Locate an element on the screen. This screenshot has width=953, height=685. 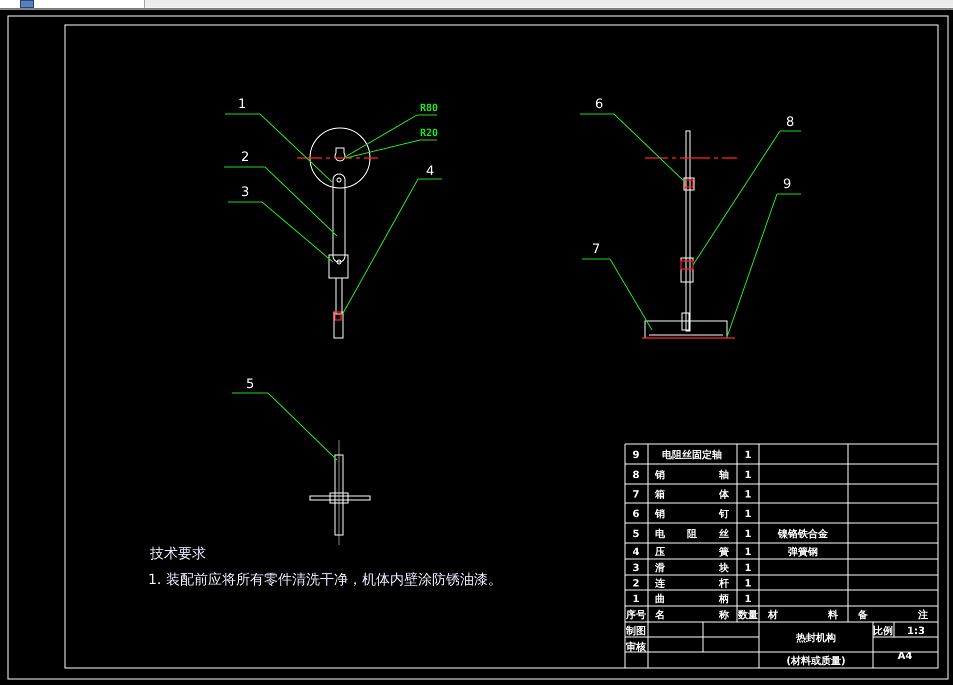
drawing-subtitle: (材料或质量) is located at coordinates (816, 661).